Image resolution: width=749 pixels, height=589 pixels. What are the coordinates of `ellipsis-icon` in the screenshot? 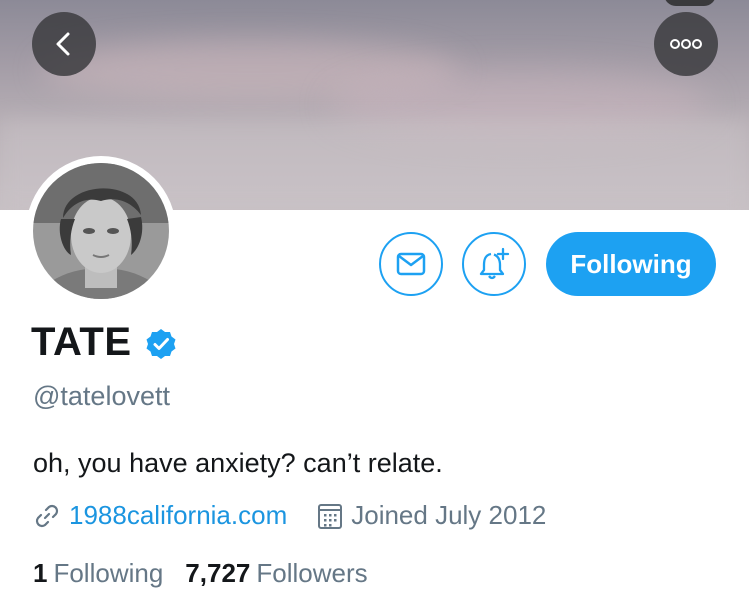 It's located at (686, 44).